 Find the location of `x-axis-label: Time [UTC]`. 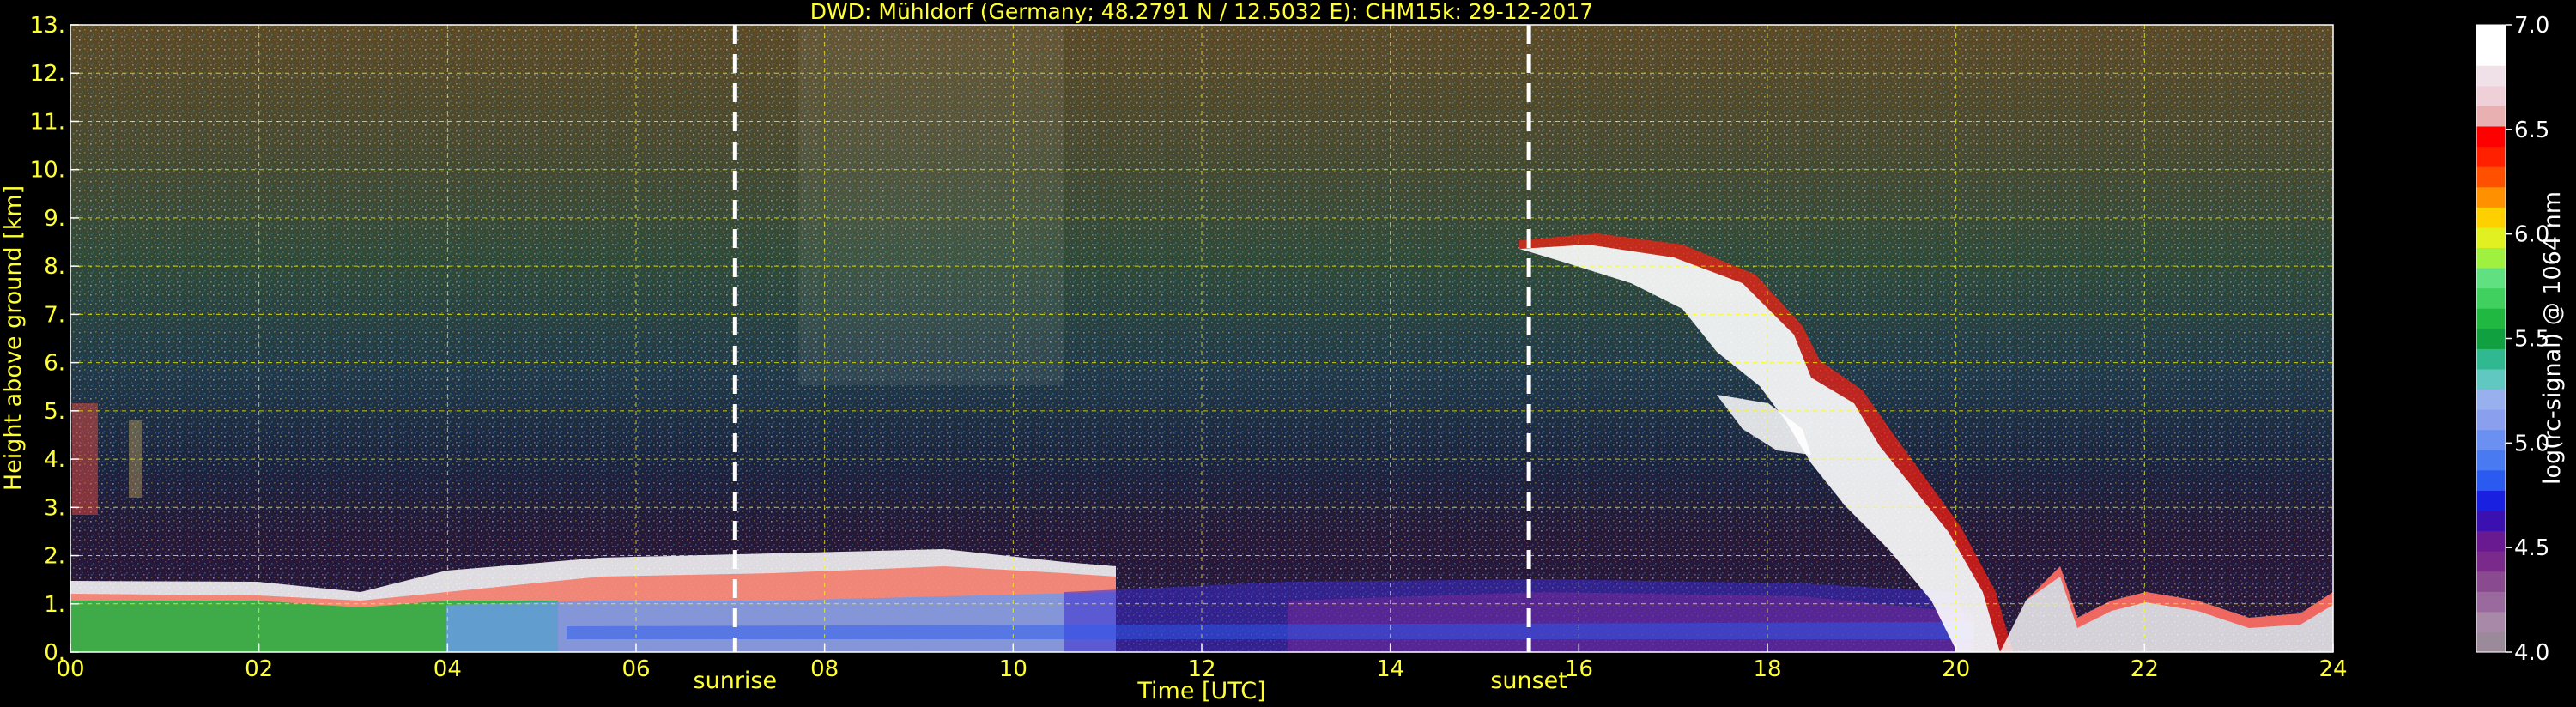

x-axis-label: Time [UTC] is located at coordinates (1200, 691).